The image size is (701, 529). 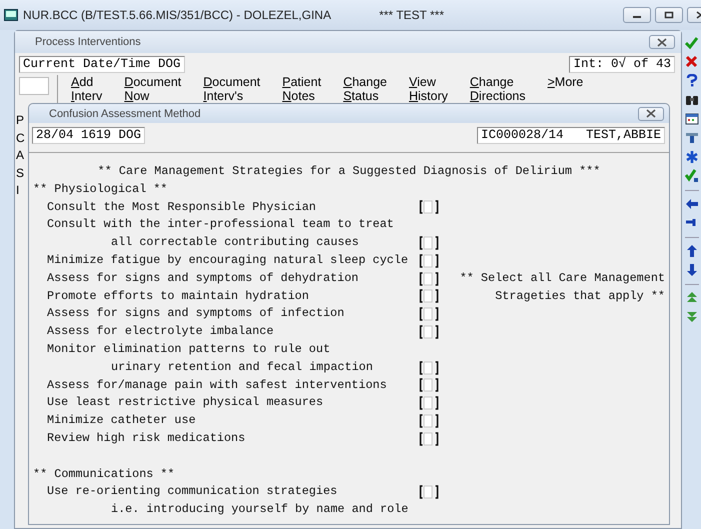 I want to click on item-text: Use re-orienting communication strategies, so click(x=192, y=491).